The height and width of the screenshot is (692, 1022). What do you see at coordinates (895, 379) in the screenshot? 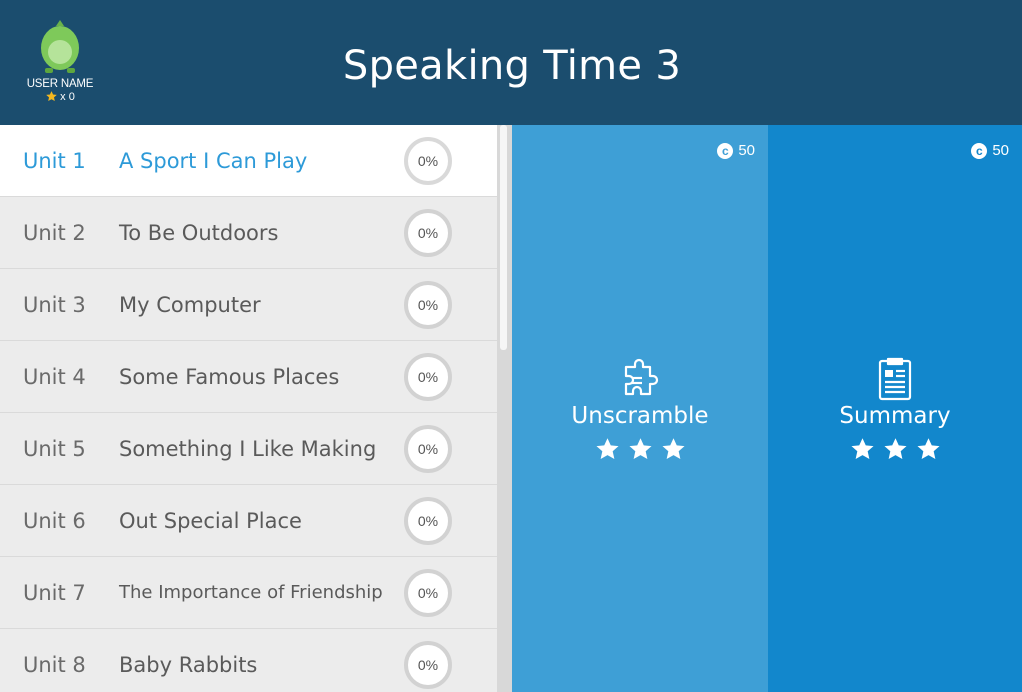
I see `clipboard-document-icon` at bounding box center [895, 379].